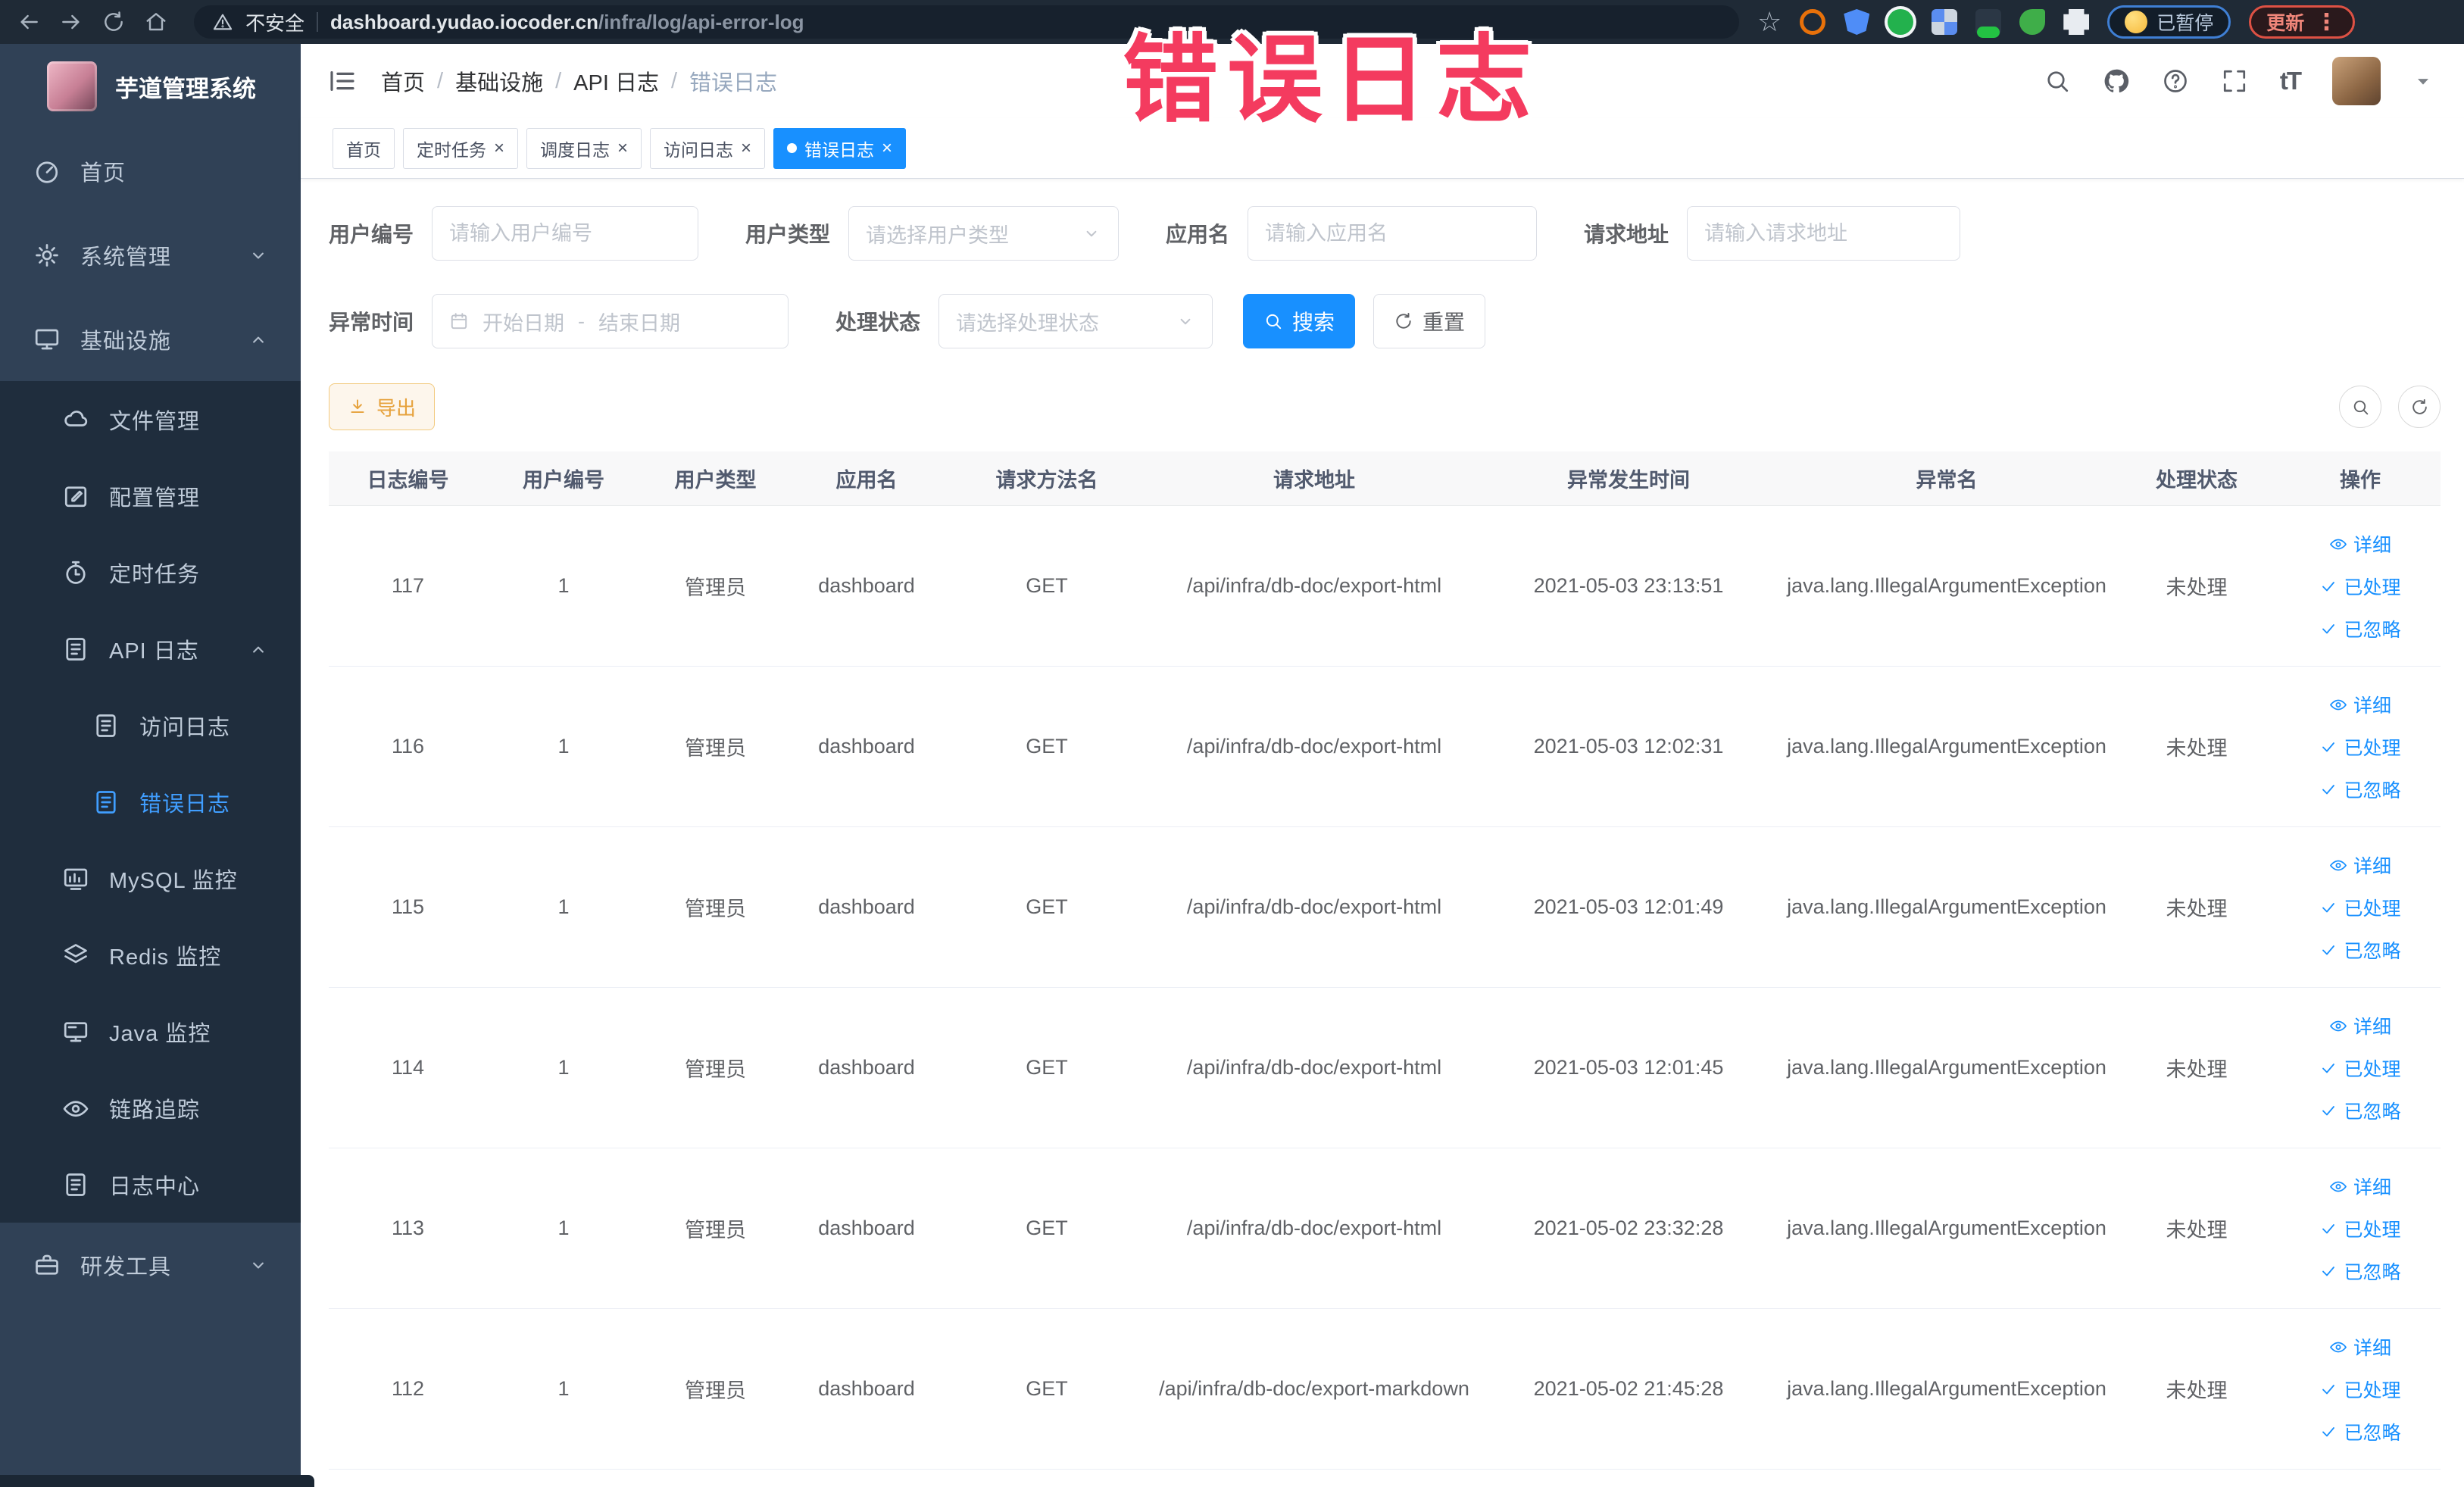  What do you see at coordinates (150, 1184) in the screenshot?
I see `sidebar-item: 日志中心` at bounding box center [150, 1184].